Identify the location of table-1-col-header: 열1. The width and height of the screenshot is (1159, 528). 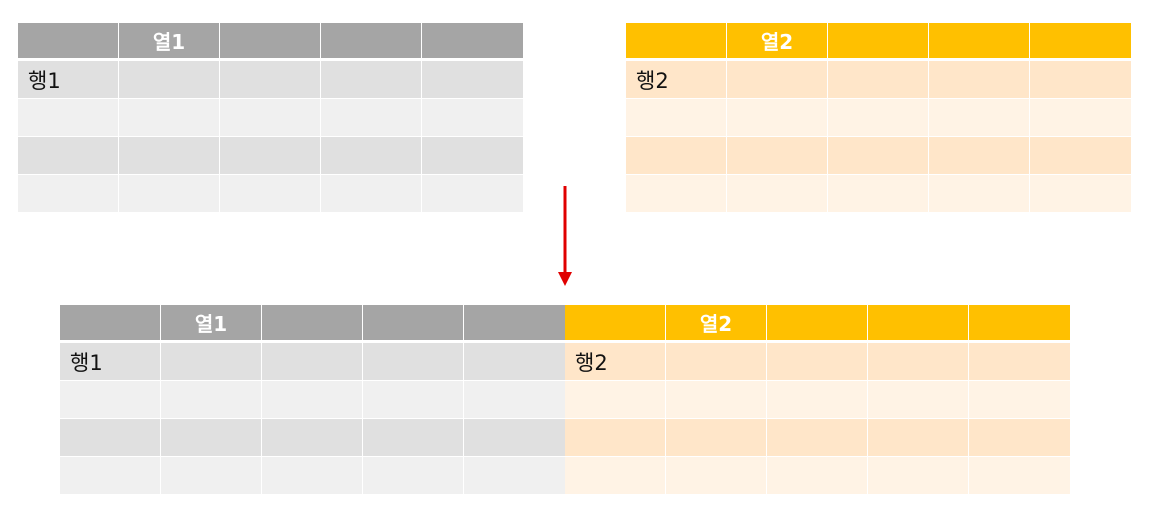
(169, 40).